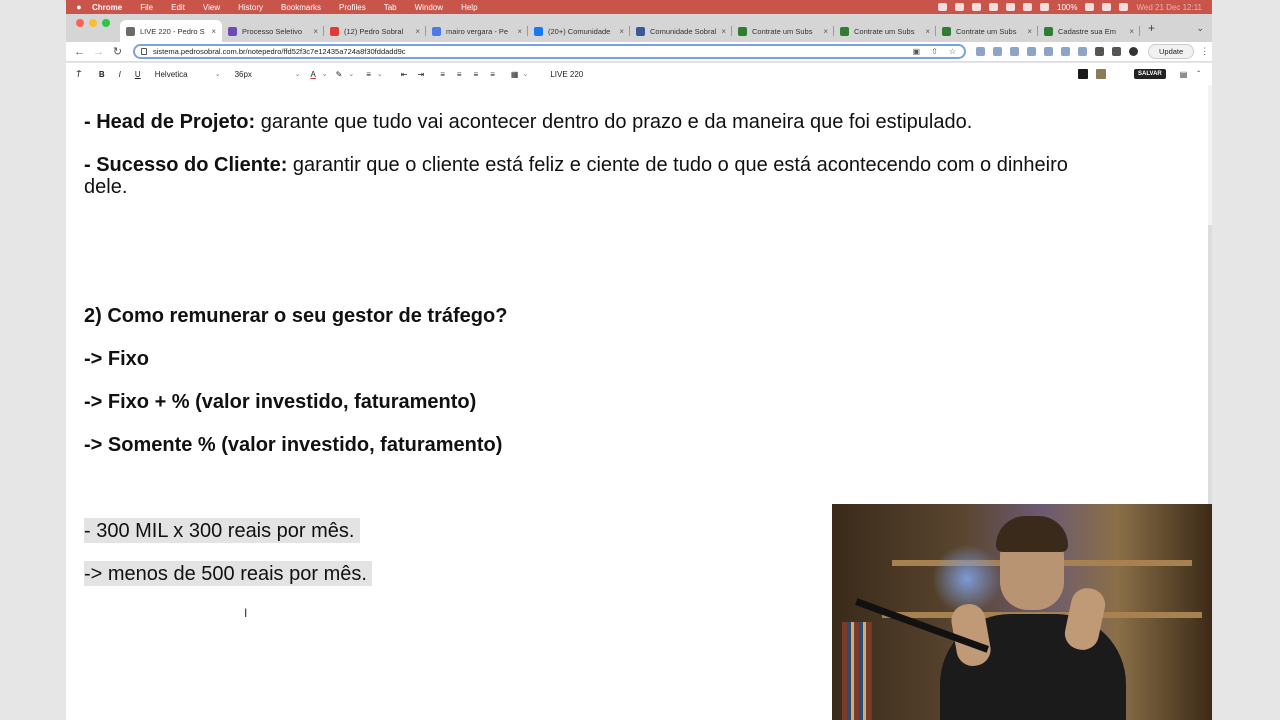 The image size is (1280, 720). What do you see at coordinates (442, 74) in the screenshot?
I see `align-left-icon: ≡` at bounding box center [442, 74].